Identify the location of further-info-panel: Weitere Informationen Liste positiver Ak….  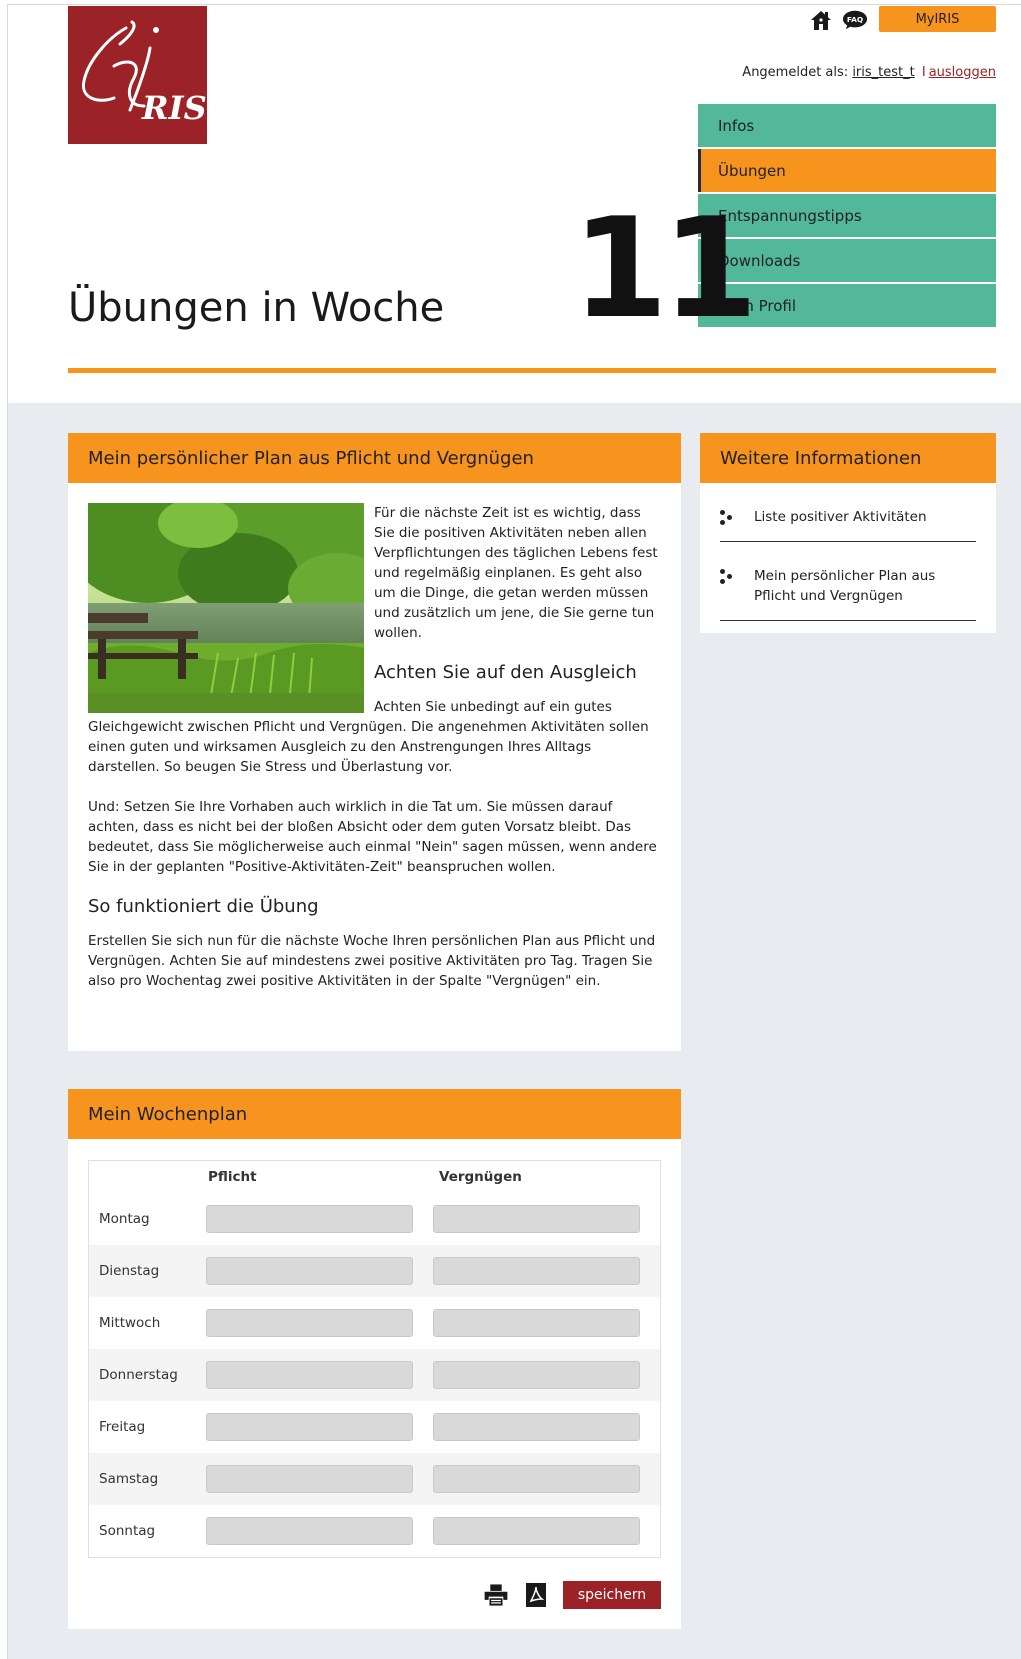
(848, 533).